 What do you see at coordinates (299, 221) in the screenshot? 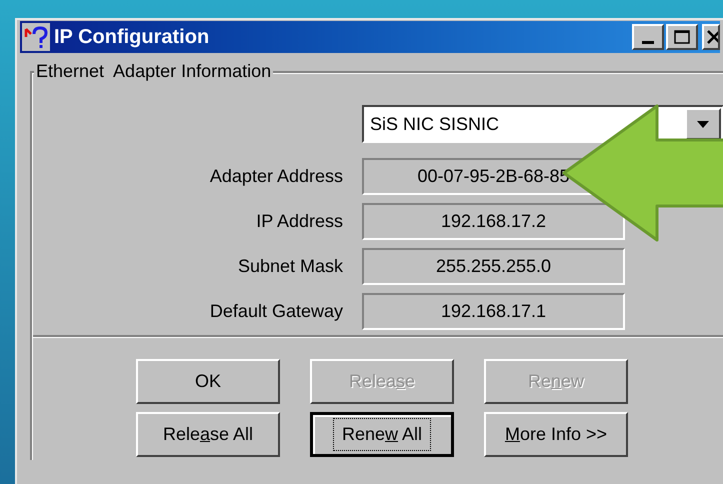
I see `field-label: IP Address` at bounding box center [299, 221].